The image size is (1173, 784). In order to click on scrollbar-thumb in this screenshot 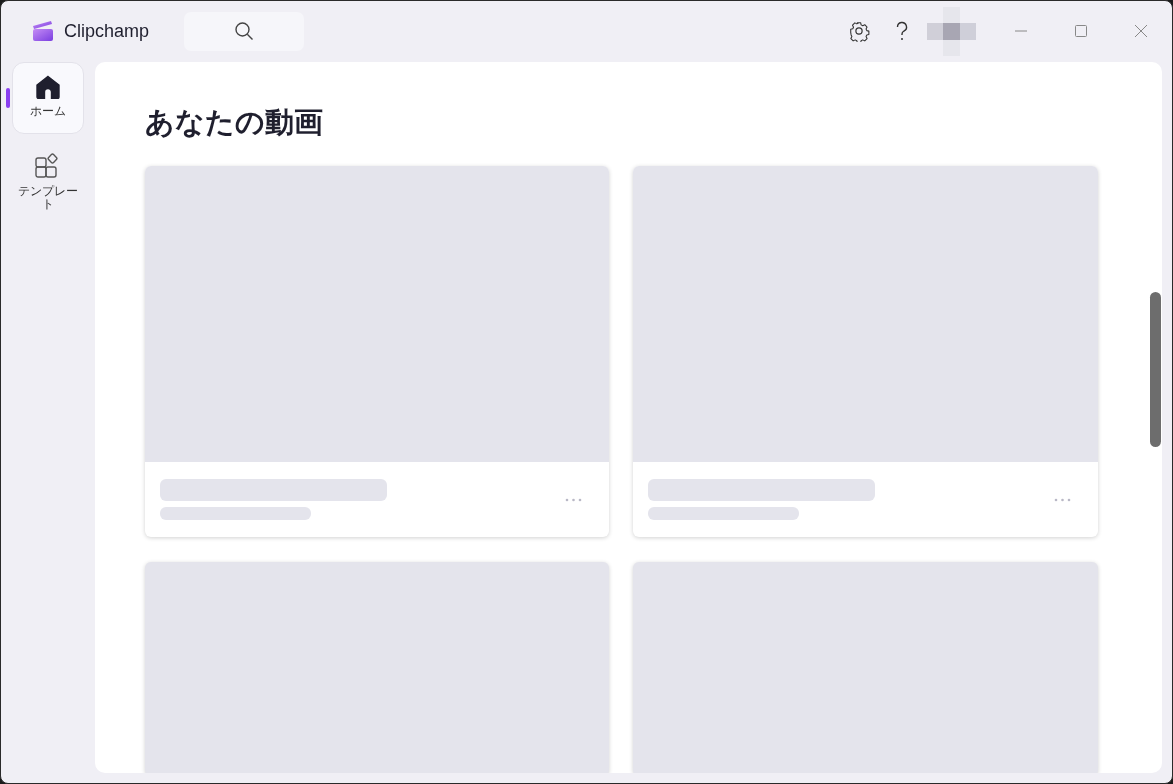, I will do `click(1155, 369)`.